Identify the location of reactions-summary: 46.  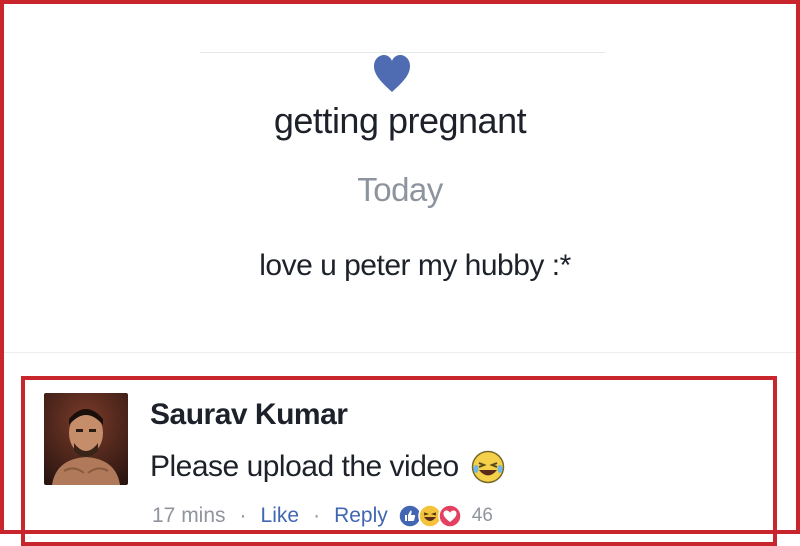
(445, 516).